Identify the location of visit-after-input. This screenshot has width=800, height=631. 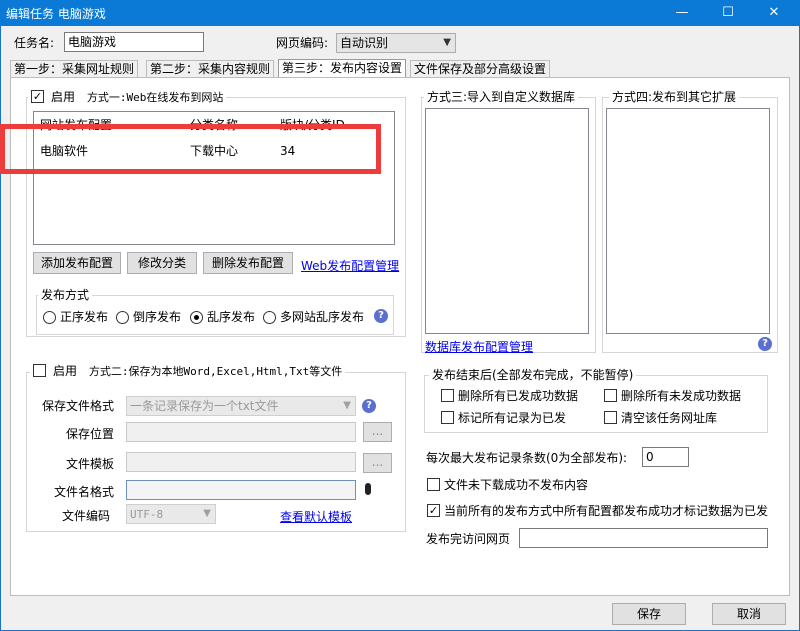
(643, 538).